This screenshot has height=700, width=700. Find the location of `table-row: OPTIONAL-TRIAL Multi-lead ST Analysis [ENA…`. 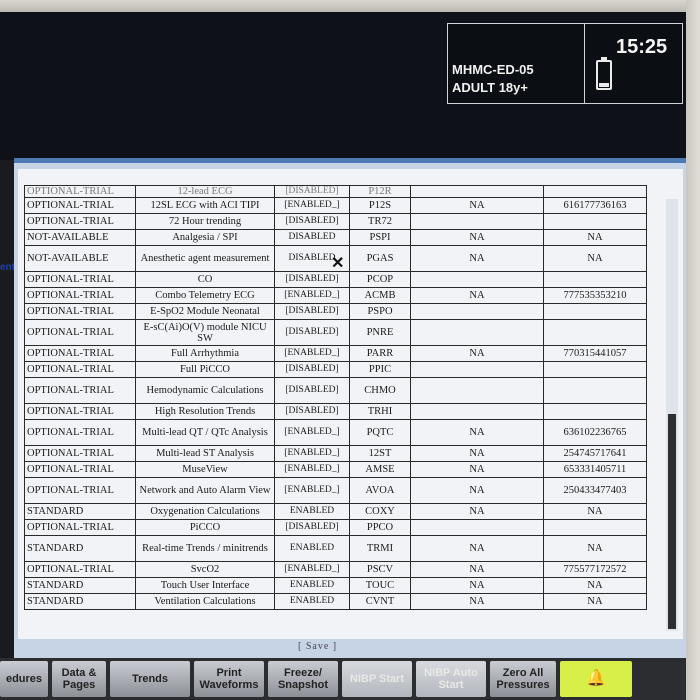

table-row: OPTIONAL-TRIAL Multi-lead ST Analysis [ENA… is located at coordinates (335, 453).